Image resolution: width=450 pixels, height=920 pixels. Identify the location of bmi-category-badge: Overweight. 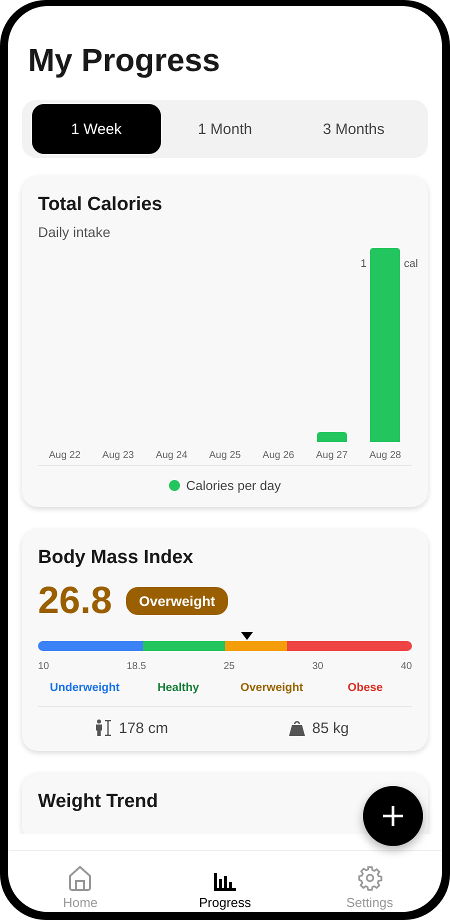
(177, 601).